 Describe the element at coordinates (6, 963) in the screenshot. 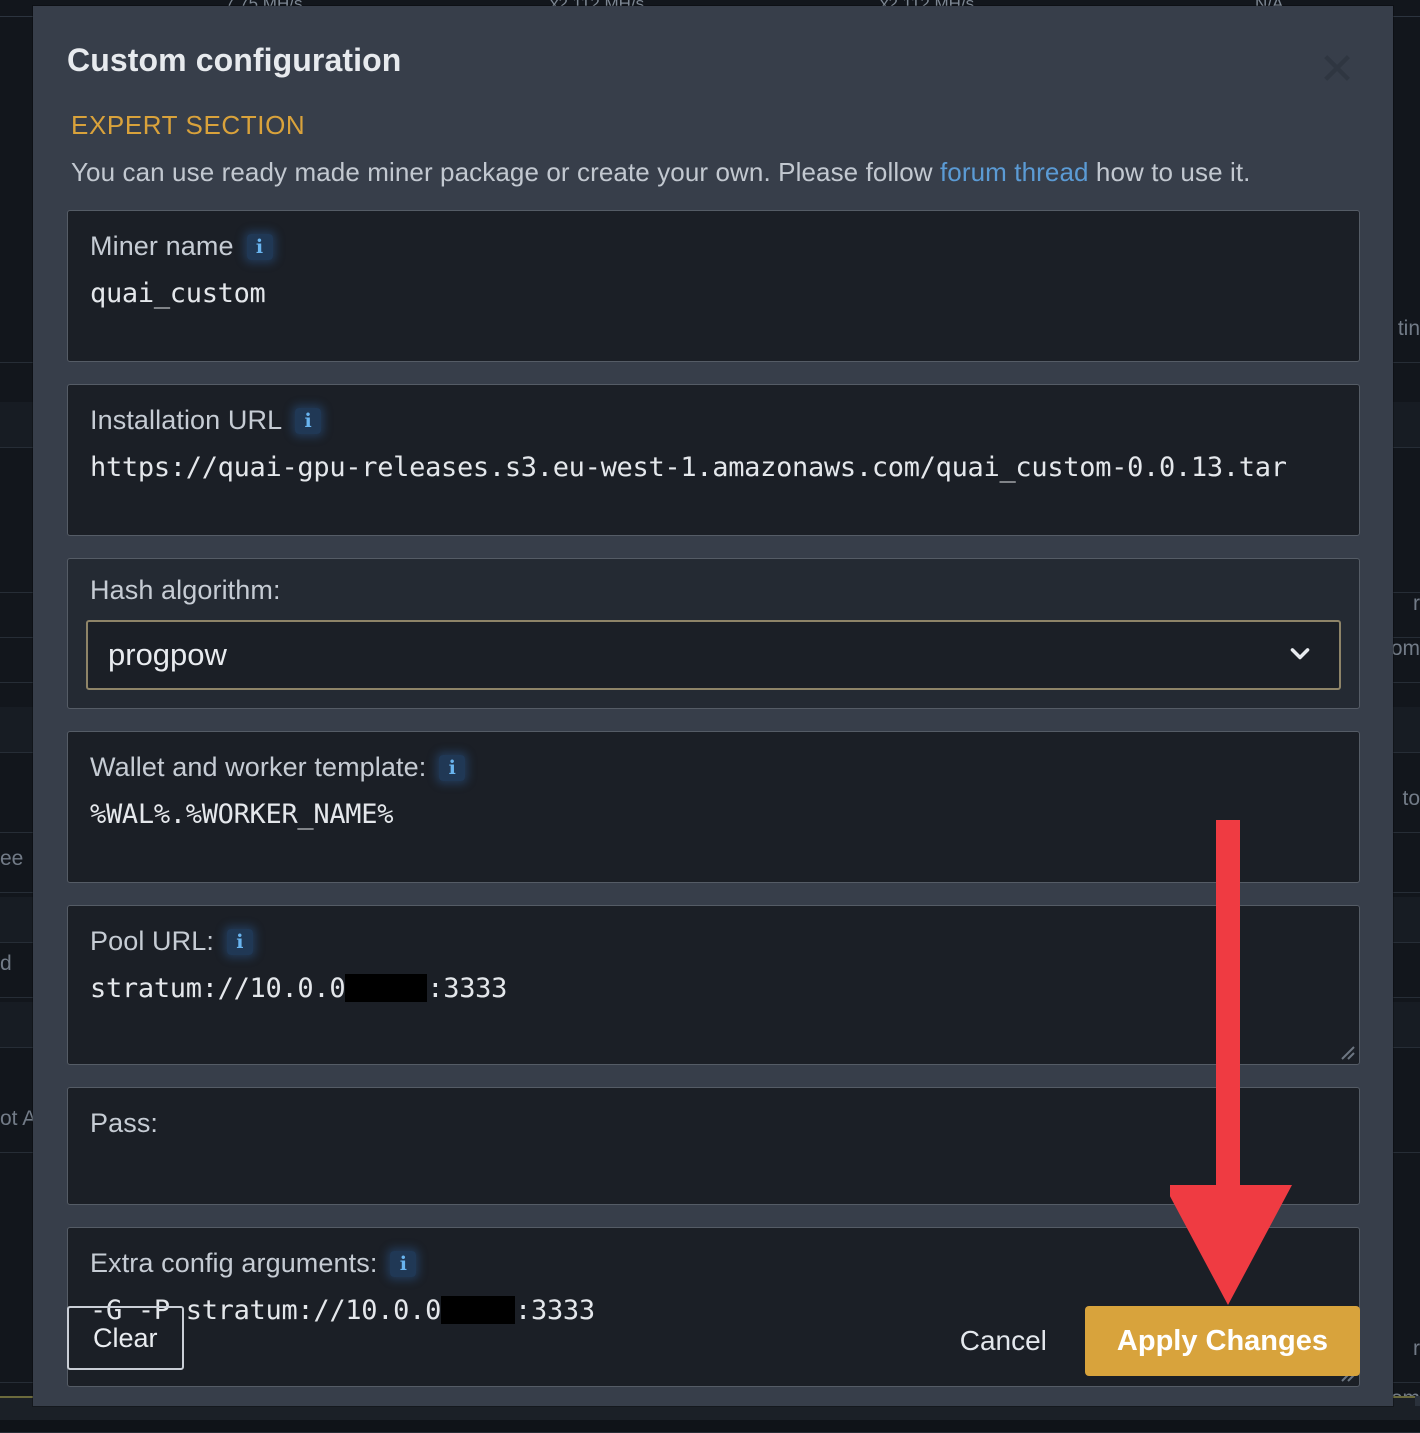

I see `background-cell: d` at that location.